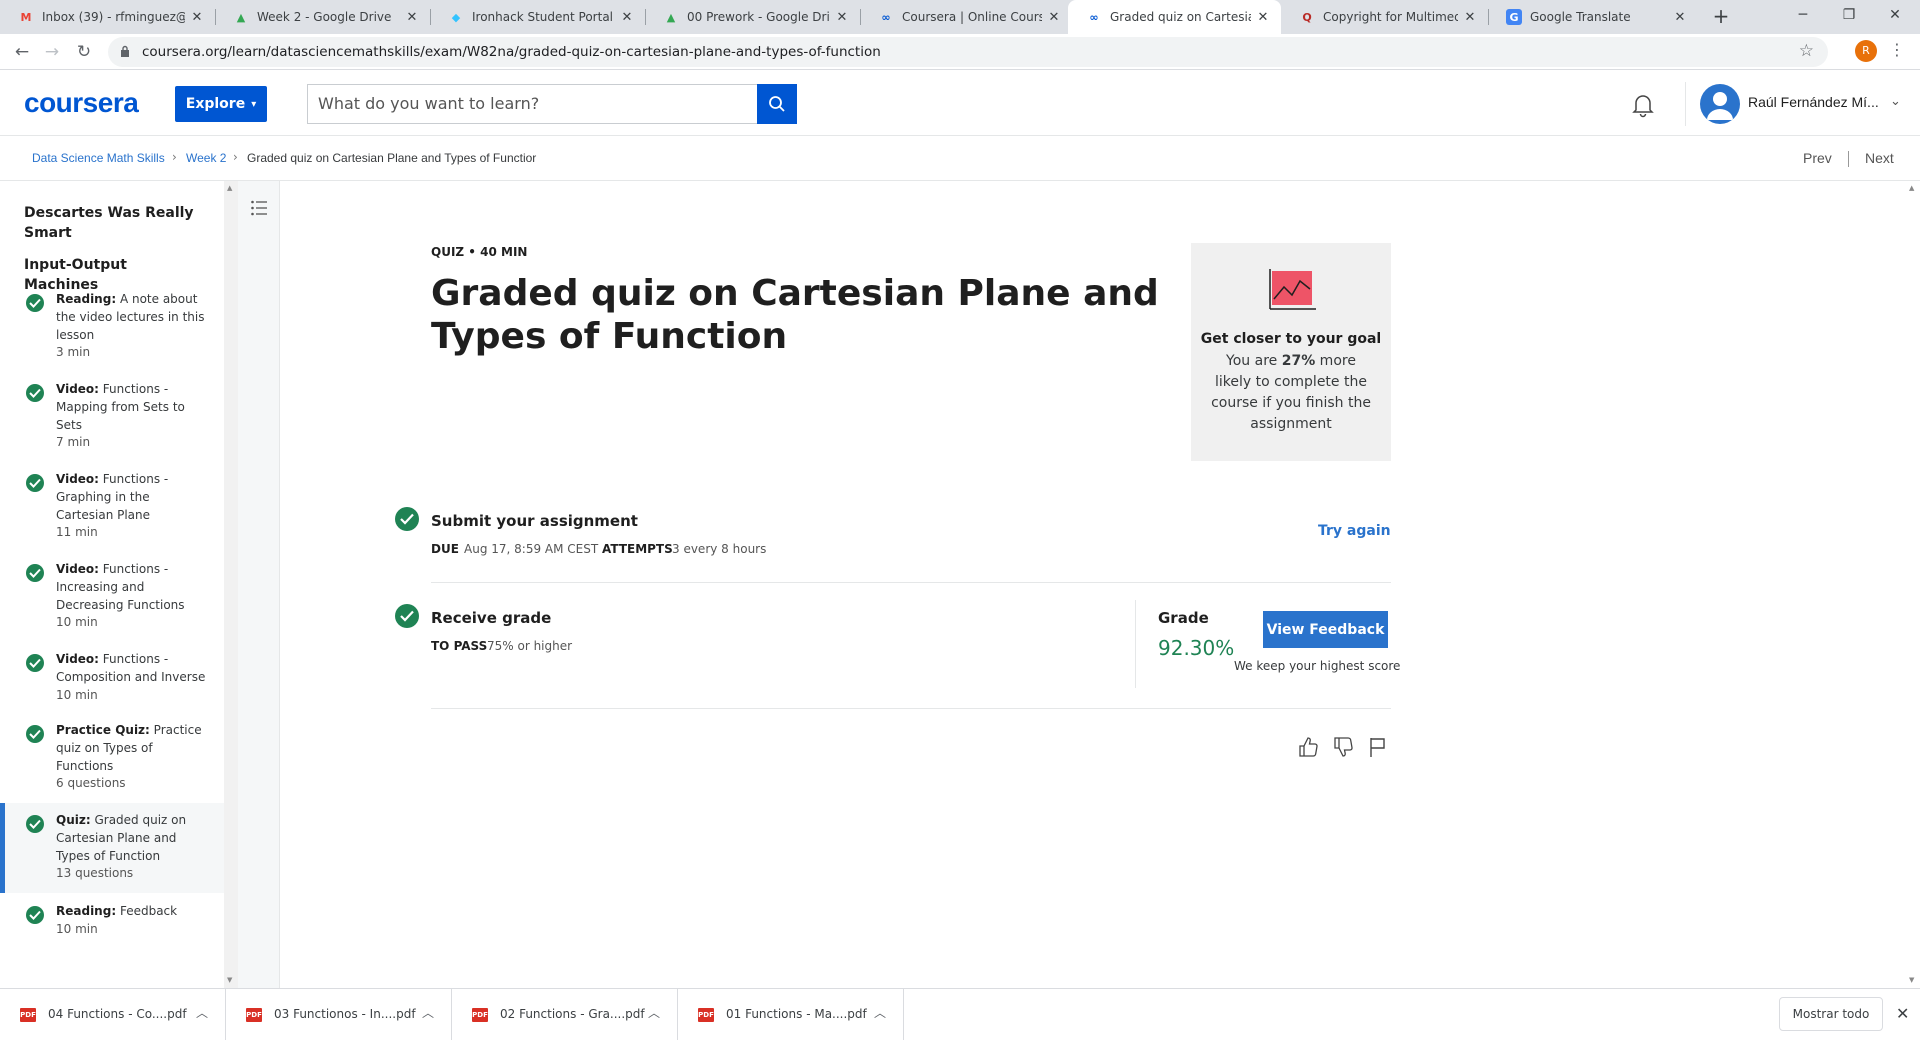 The image size is (1920, 1040). I want to click on tab-title: Ironhack Student Portal, so click(543, 17).